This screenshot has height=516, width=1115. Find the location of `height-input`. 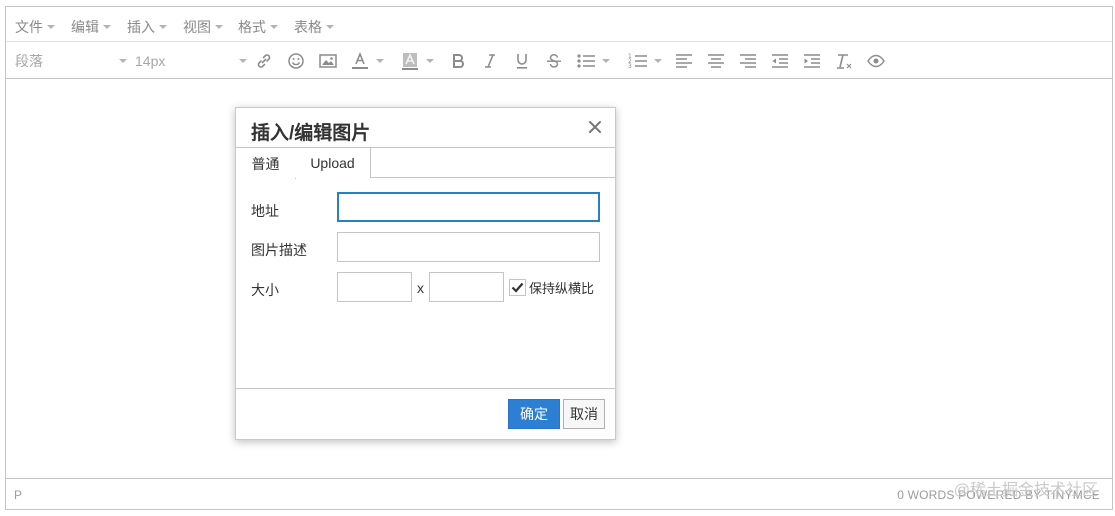

height-input is located at coordinates (466, 287).